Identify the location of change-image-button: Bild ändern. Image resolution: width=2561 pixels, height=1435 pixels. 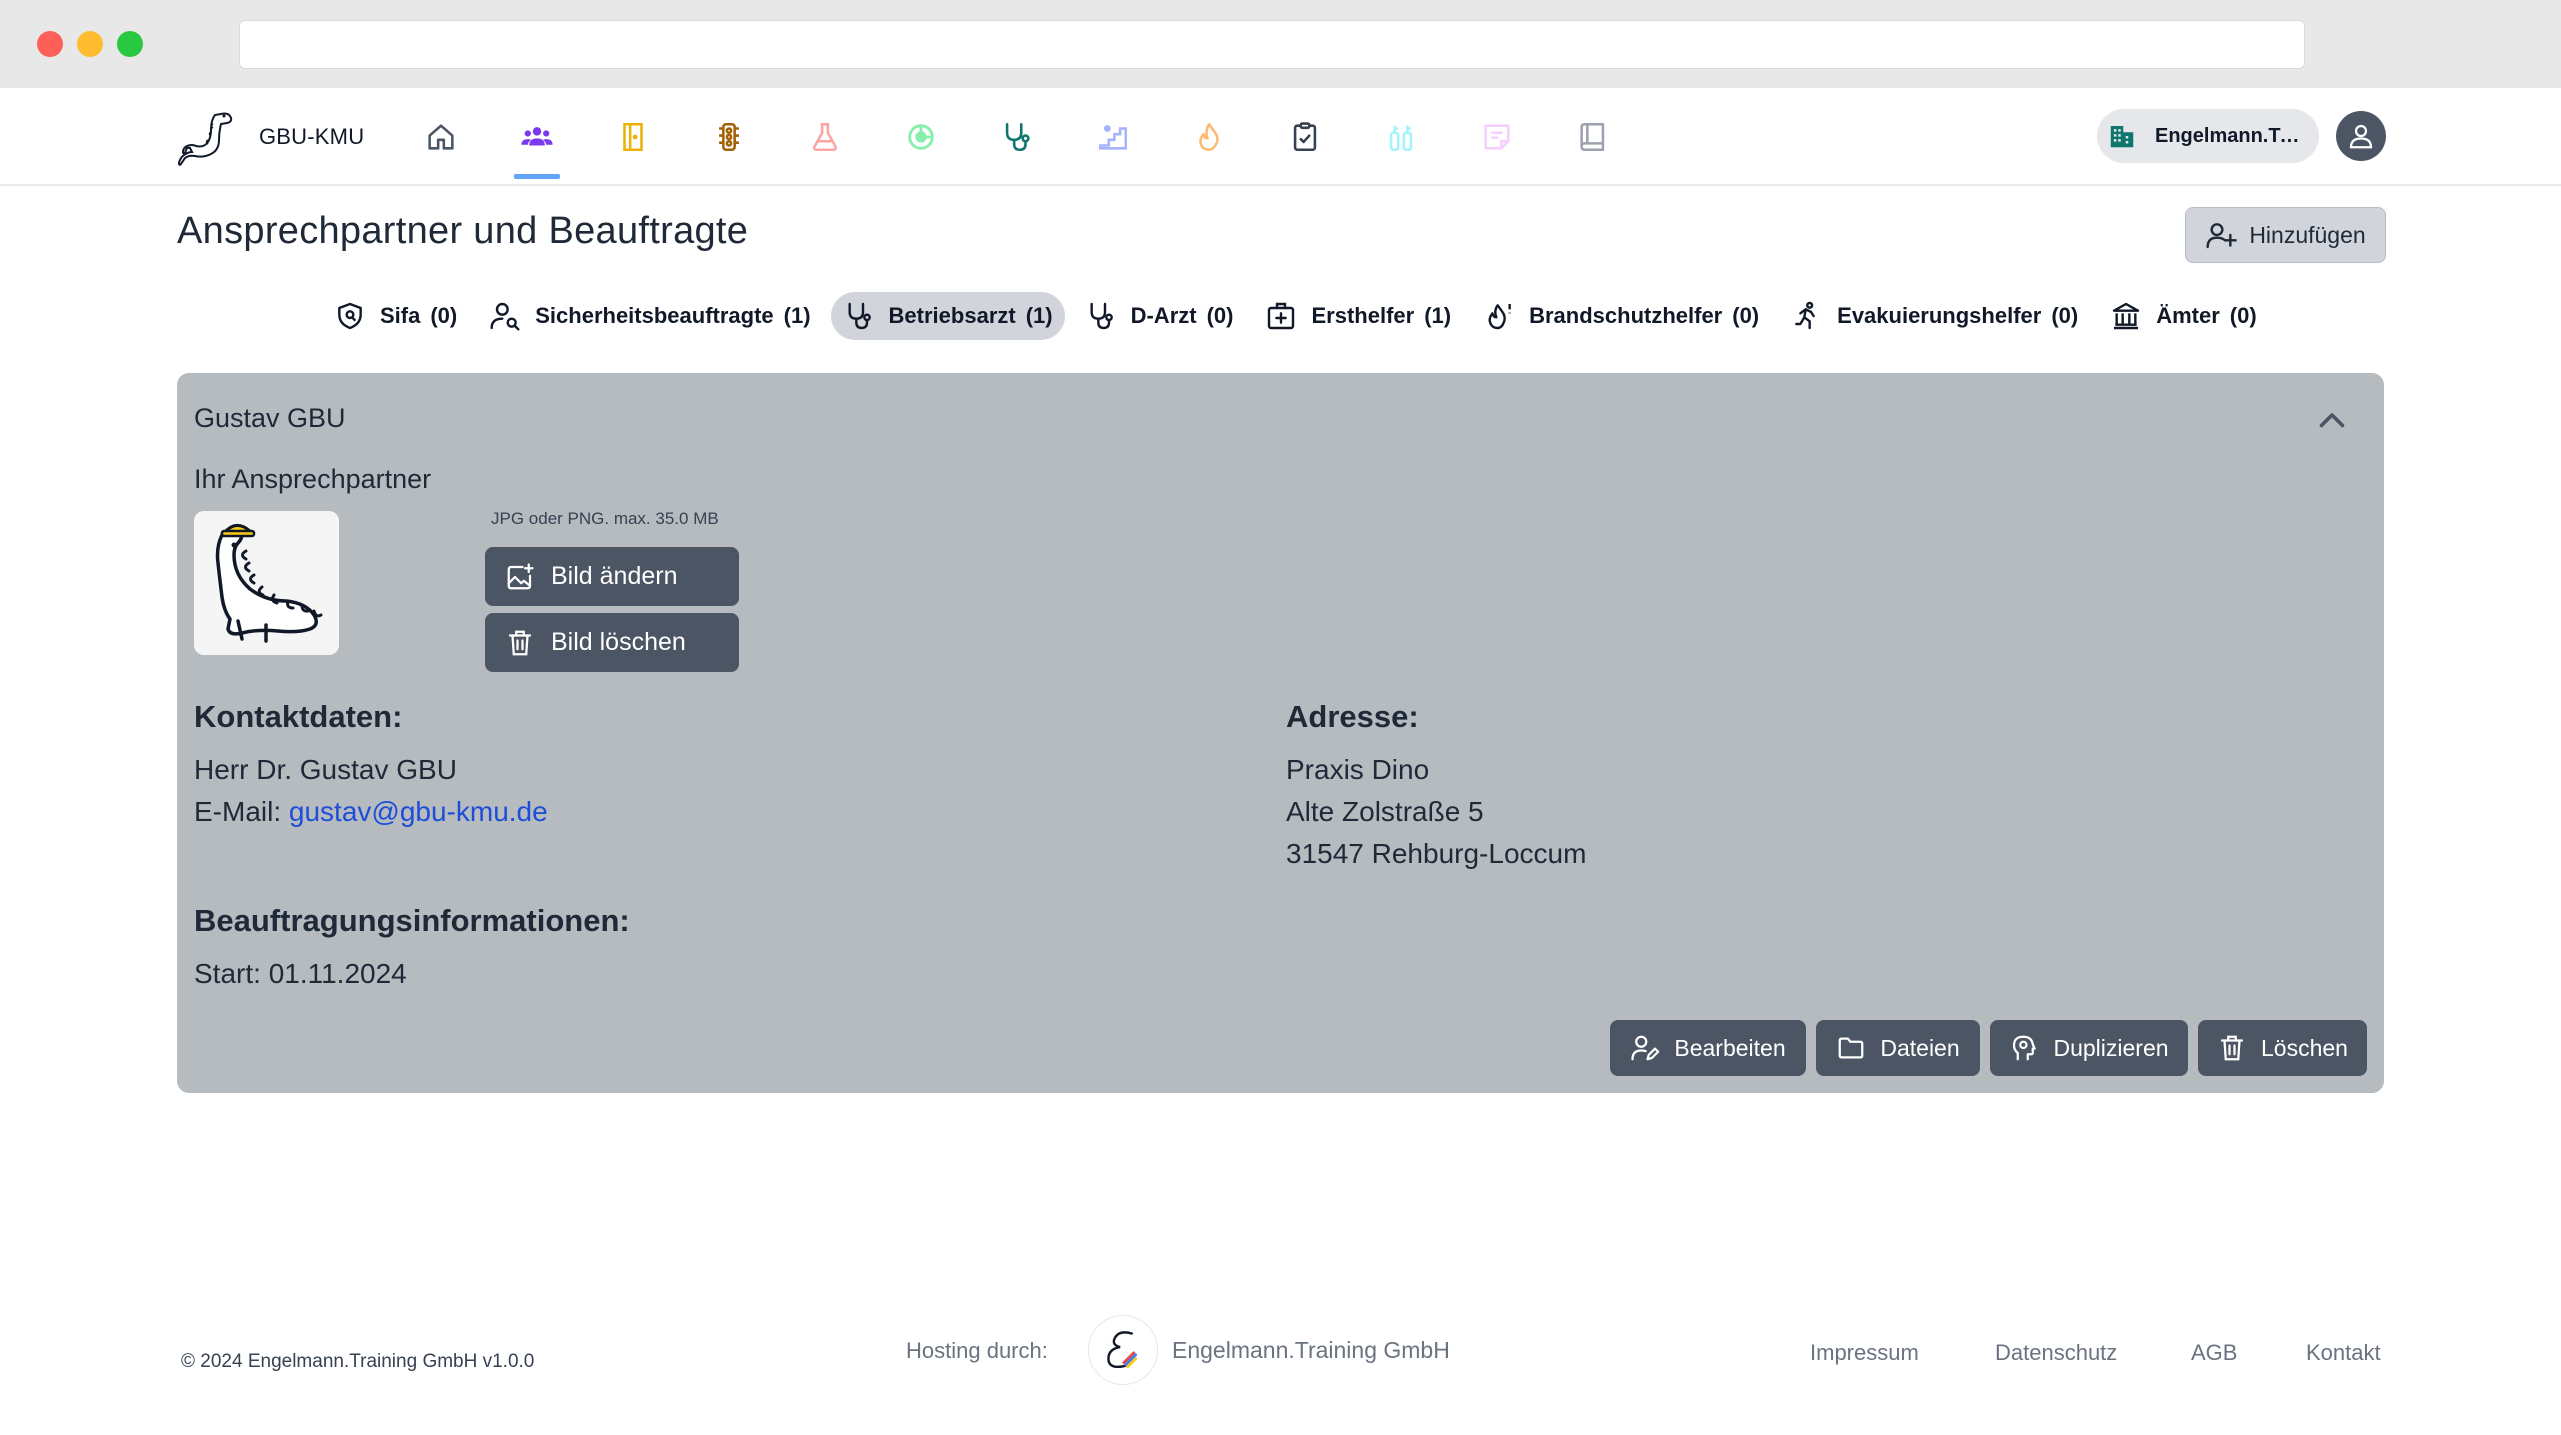
(612, 576).